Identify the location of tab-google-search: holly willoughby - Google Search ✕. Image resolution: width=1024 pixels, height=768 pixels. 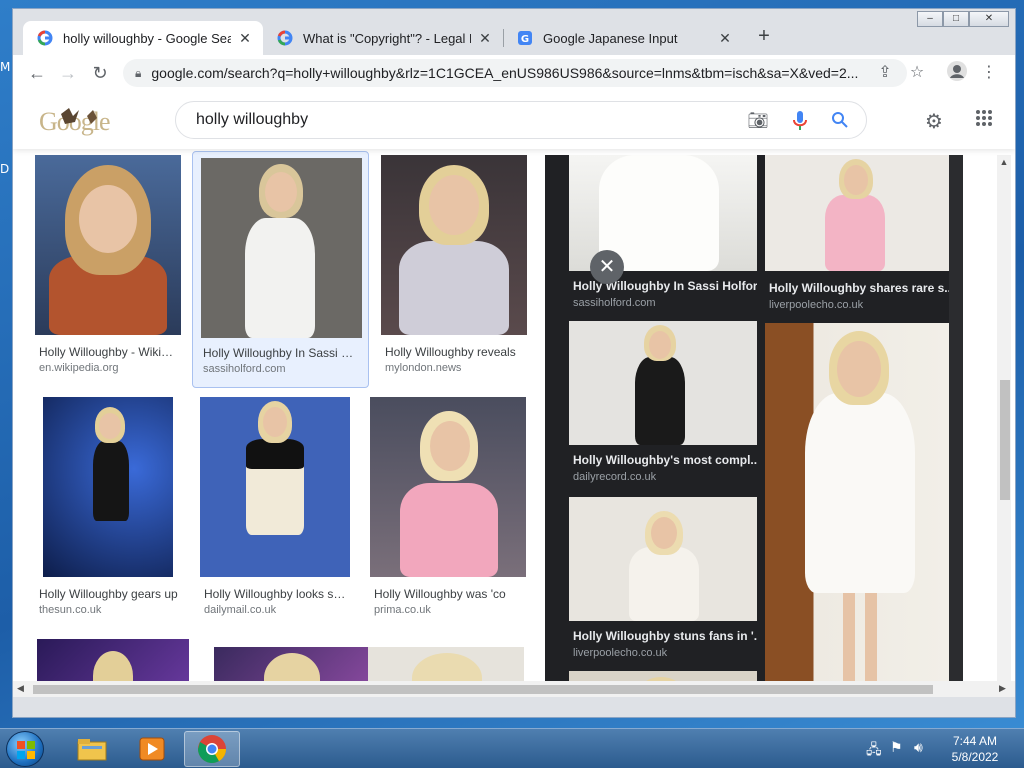
(143, 38).